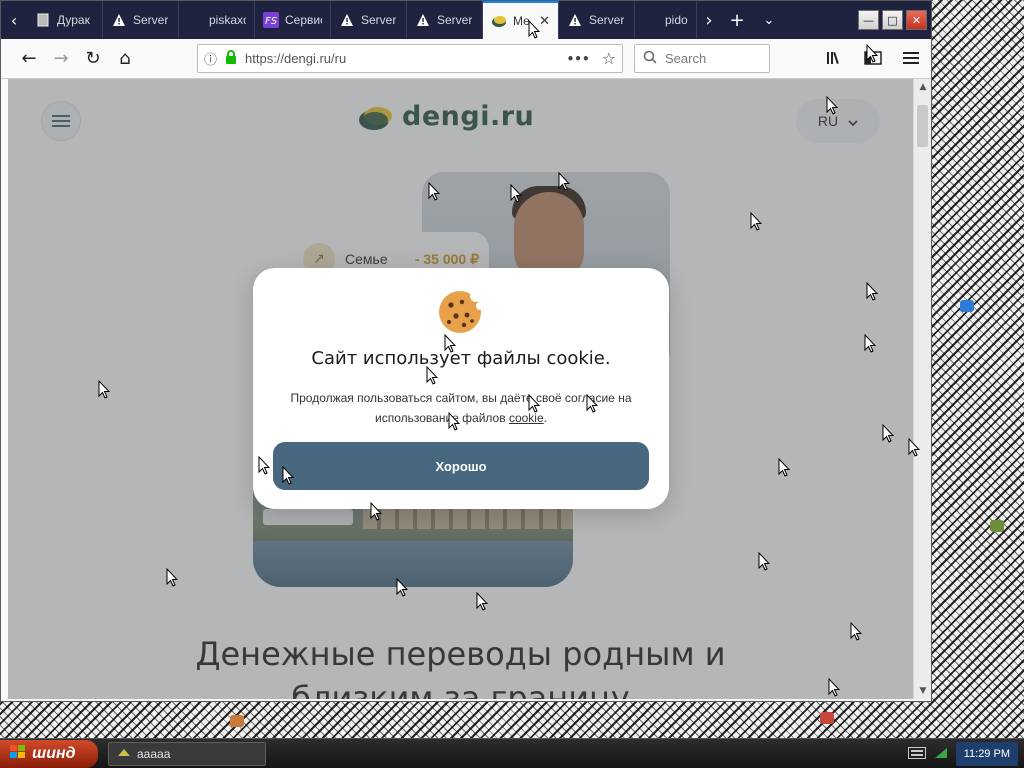 This screenshot has width=1024, height=768. I want to click on forward-icon: →, so click(61, 59).